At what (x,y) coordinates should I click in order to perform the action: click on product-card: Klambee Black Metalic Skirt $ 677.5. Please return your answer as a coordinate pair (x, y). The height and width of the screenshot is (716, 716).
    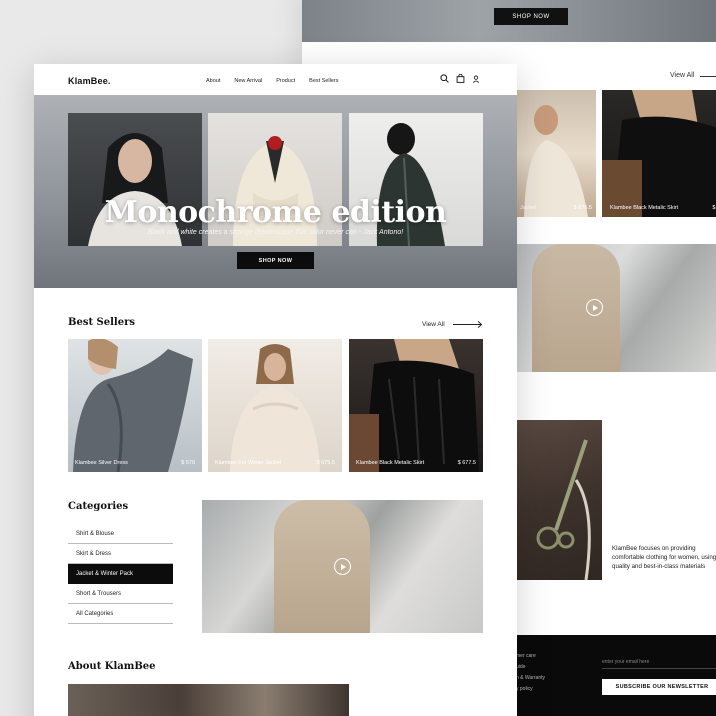
    Looking at the image, I should click on (416, 405).